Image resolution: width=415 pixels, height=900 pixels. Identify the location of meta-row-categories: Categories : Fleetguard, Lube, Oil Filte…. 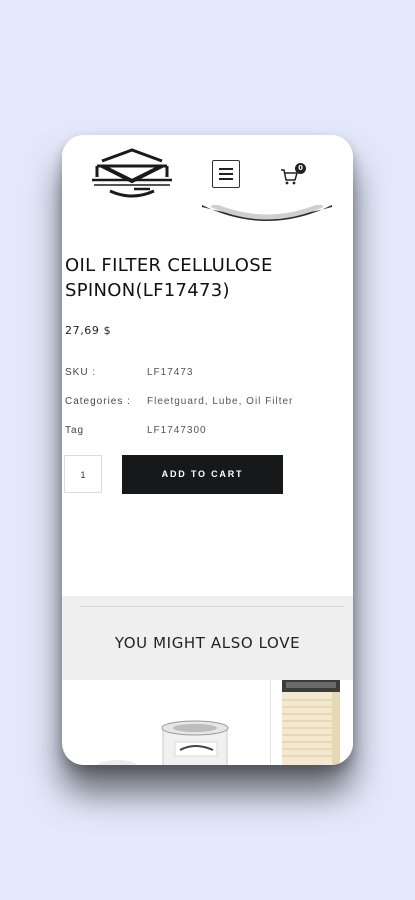
(207, 410).